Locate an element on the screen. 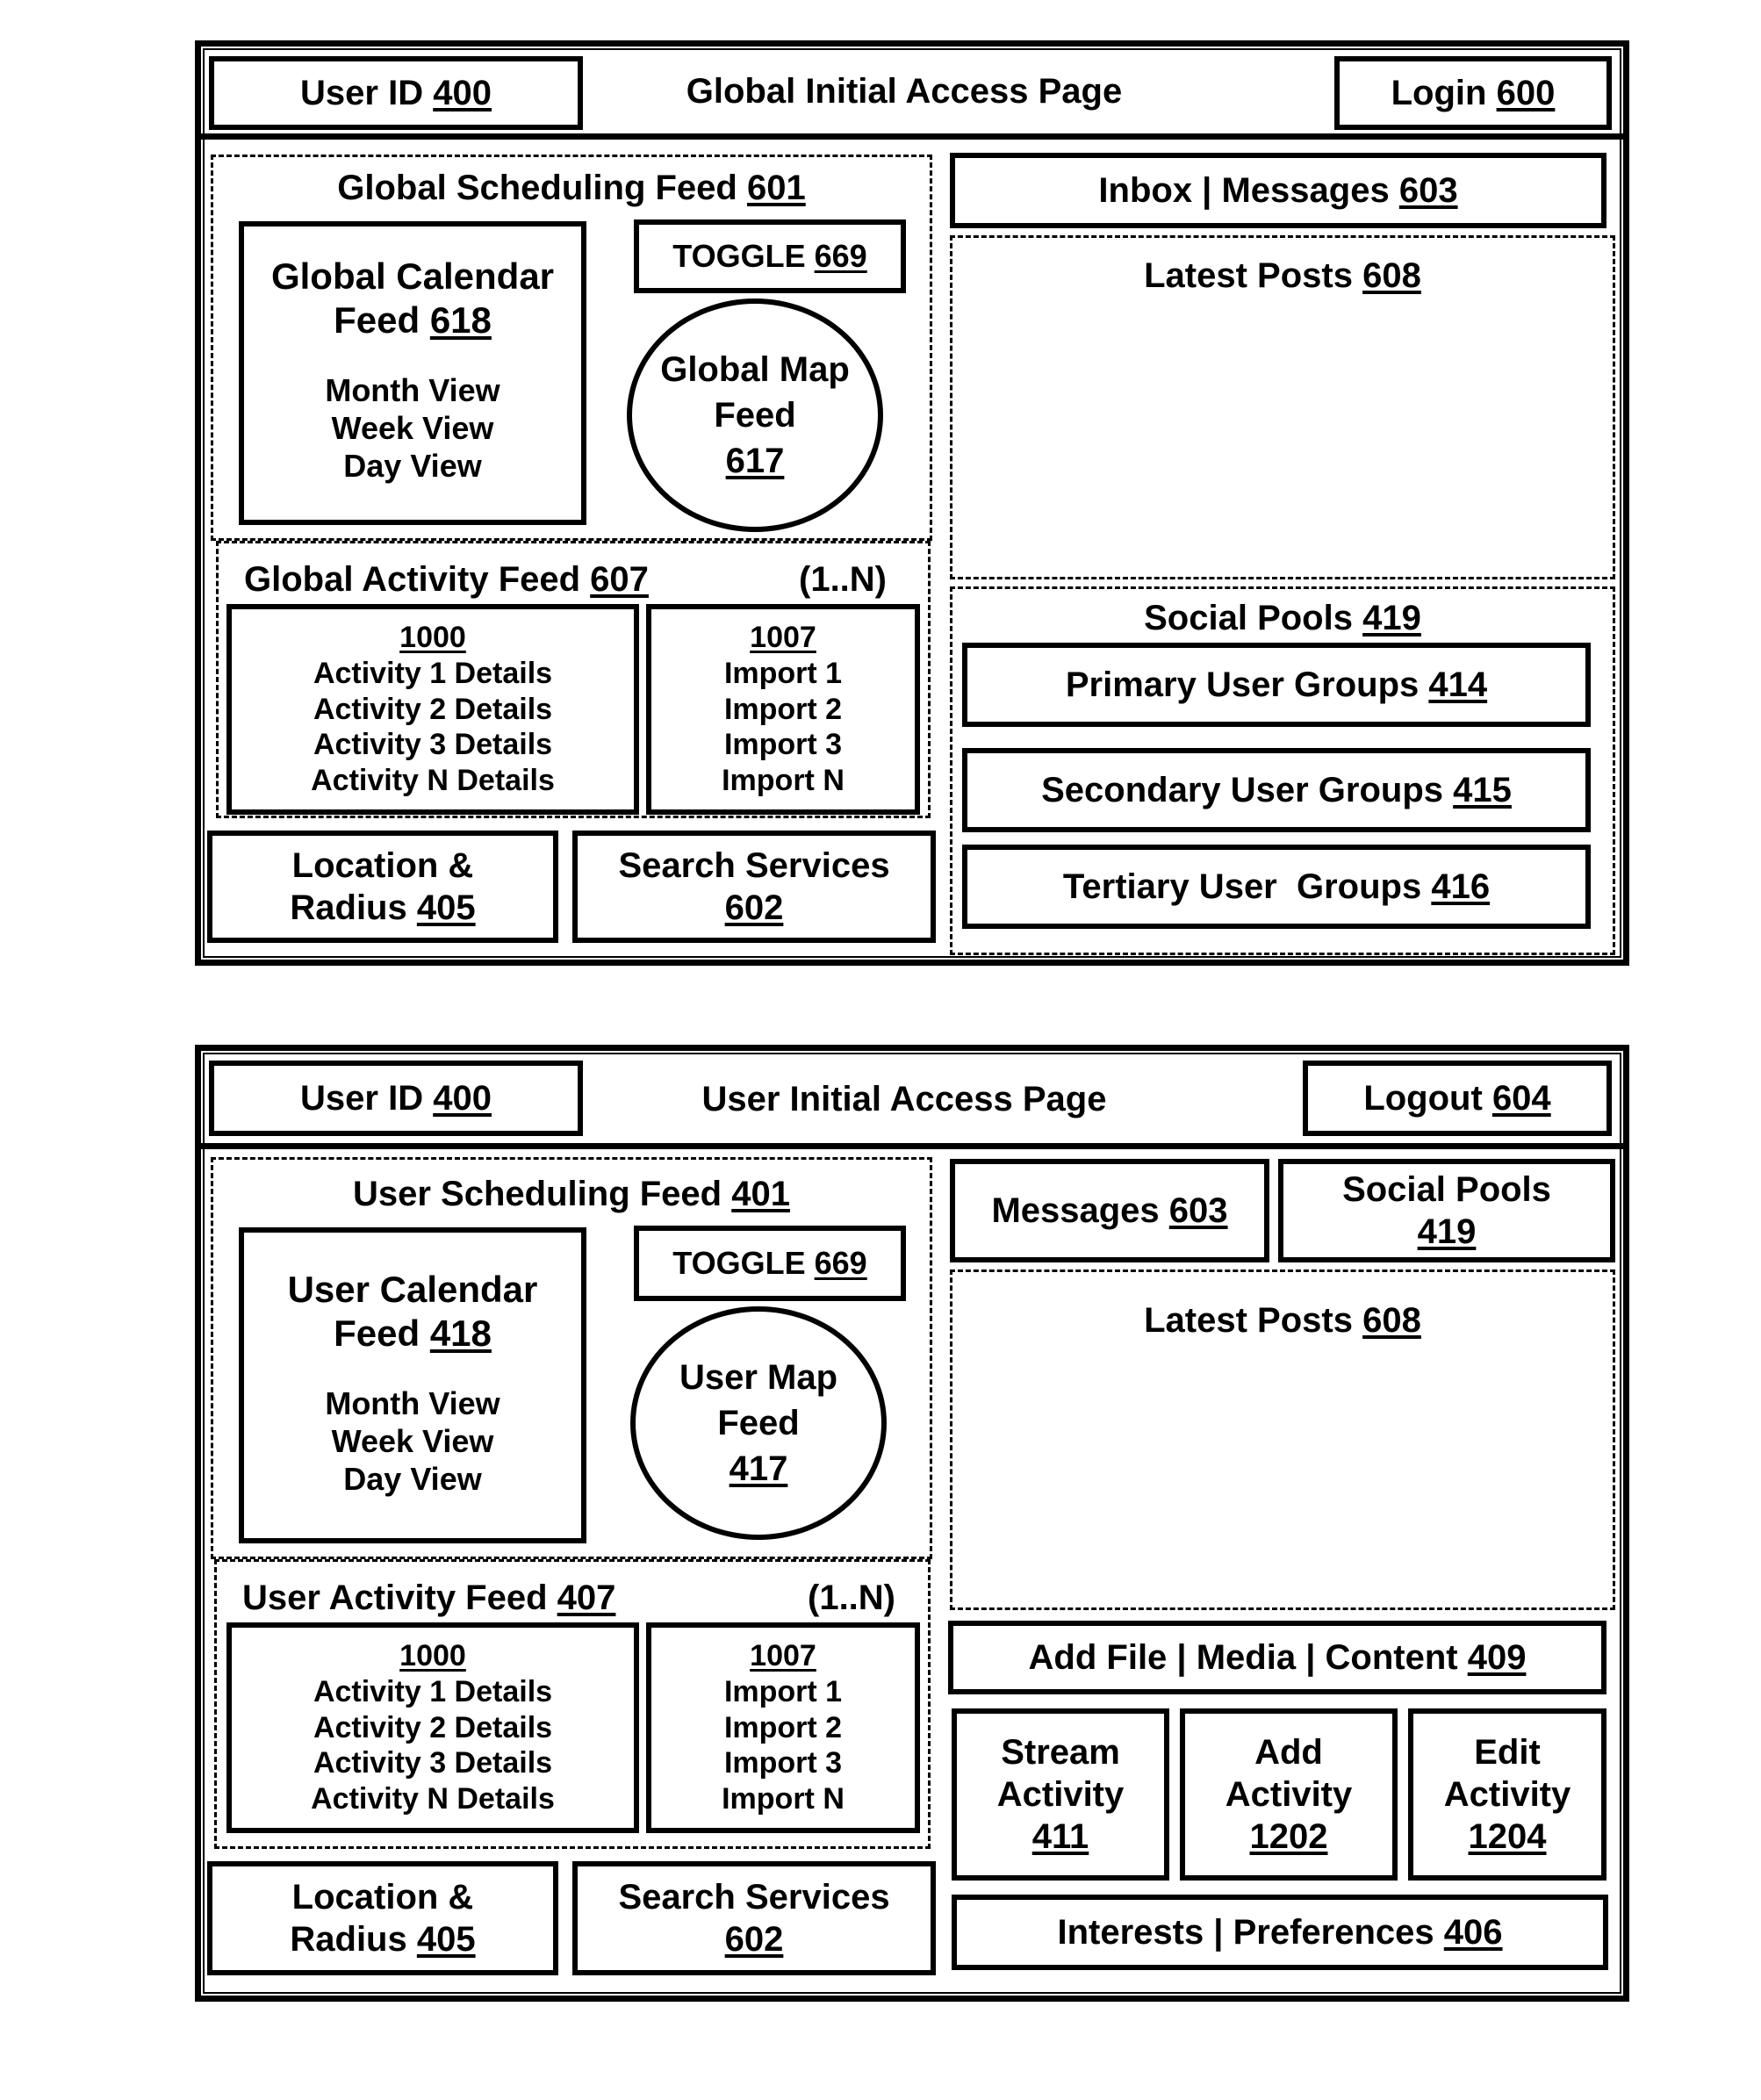 The height and width of the screenshot is (2100, 1761). stream-activity-button: Stream Activity 411 is located at coordinates (1060, 1794).